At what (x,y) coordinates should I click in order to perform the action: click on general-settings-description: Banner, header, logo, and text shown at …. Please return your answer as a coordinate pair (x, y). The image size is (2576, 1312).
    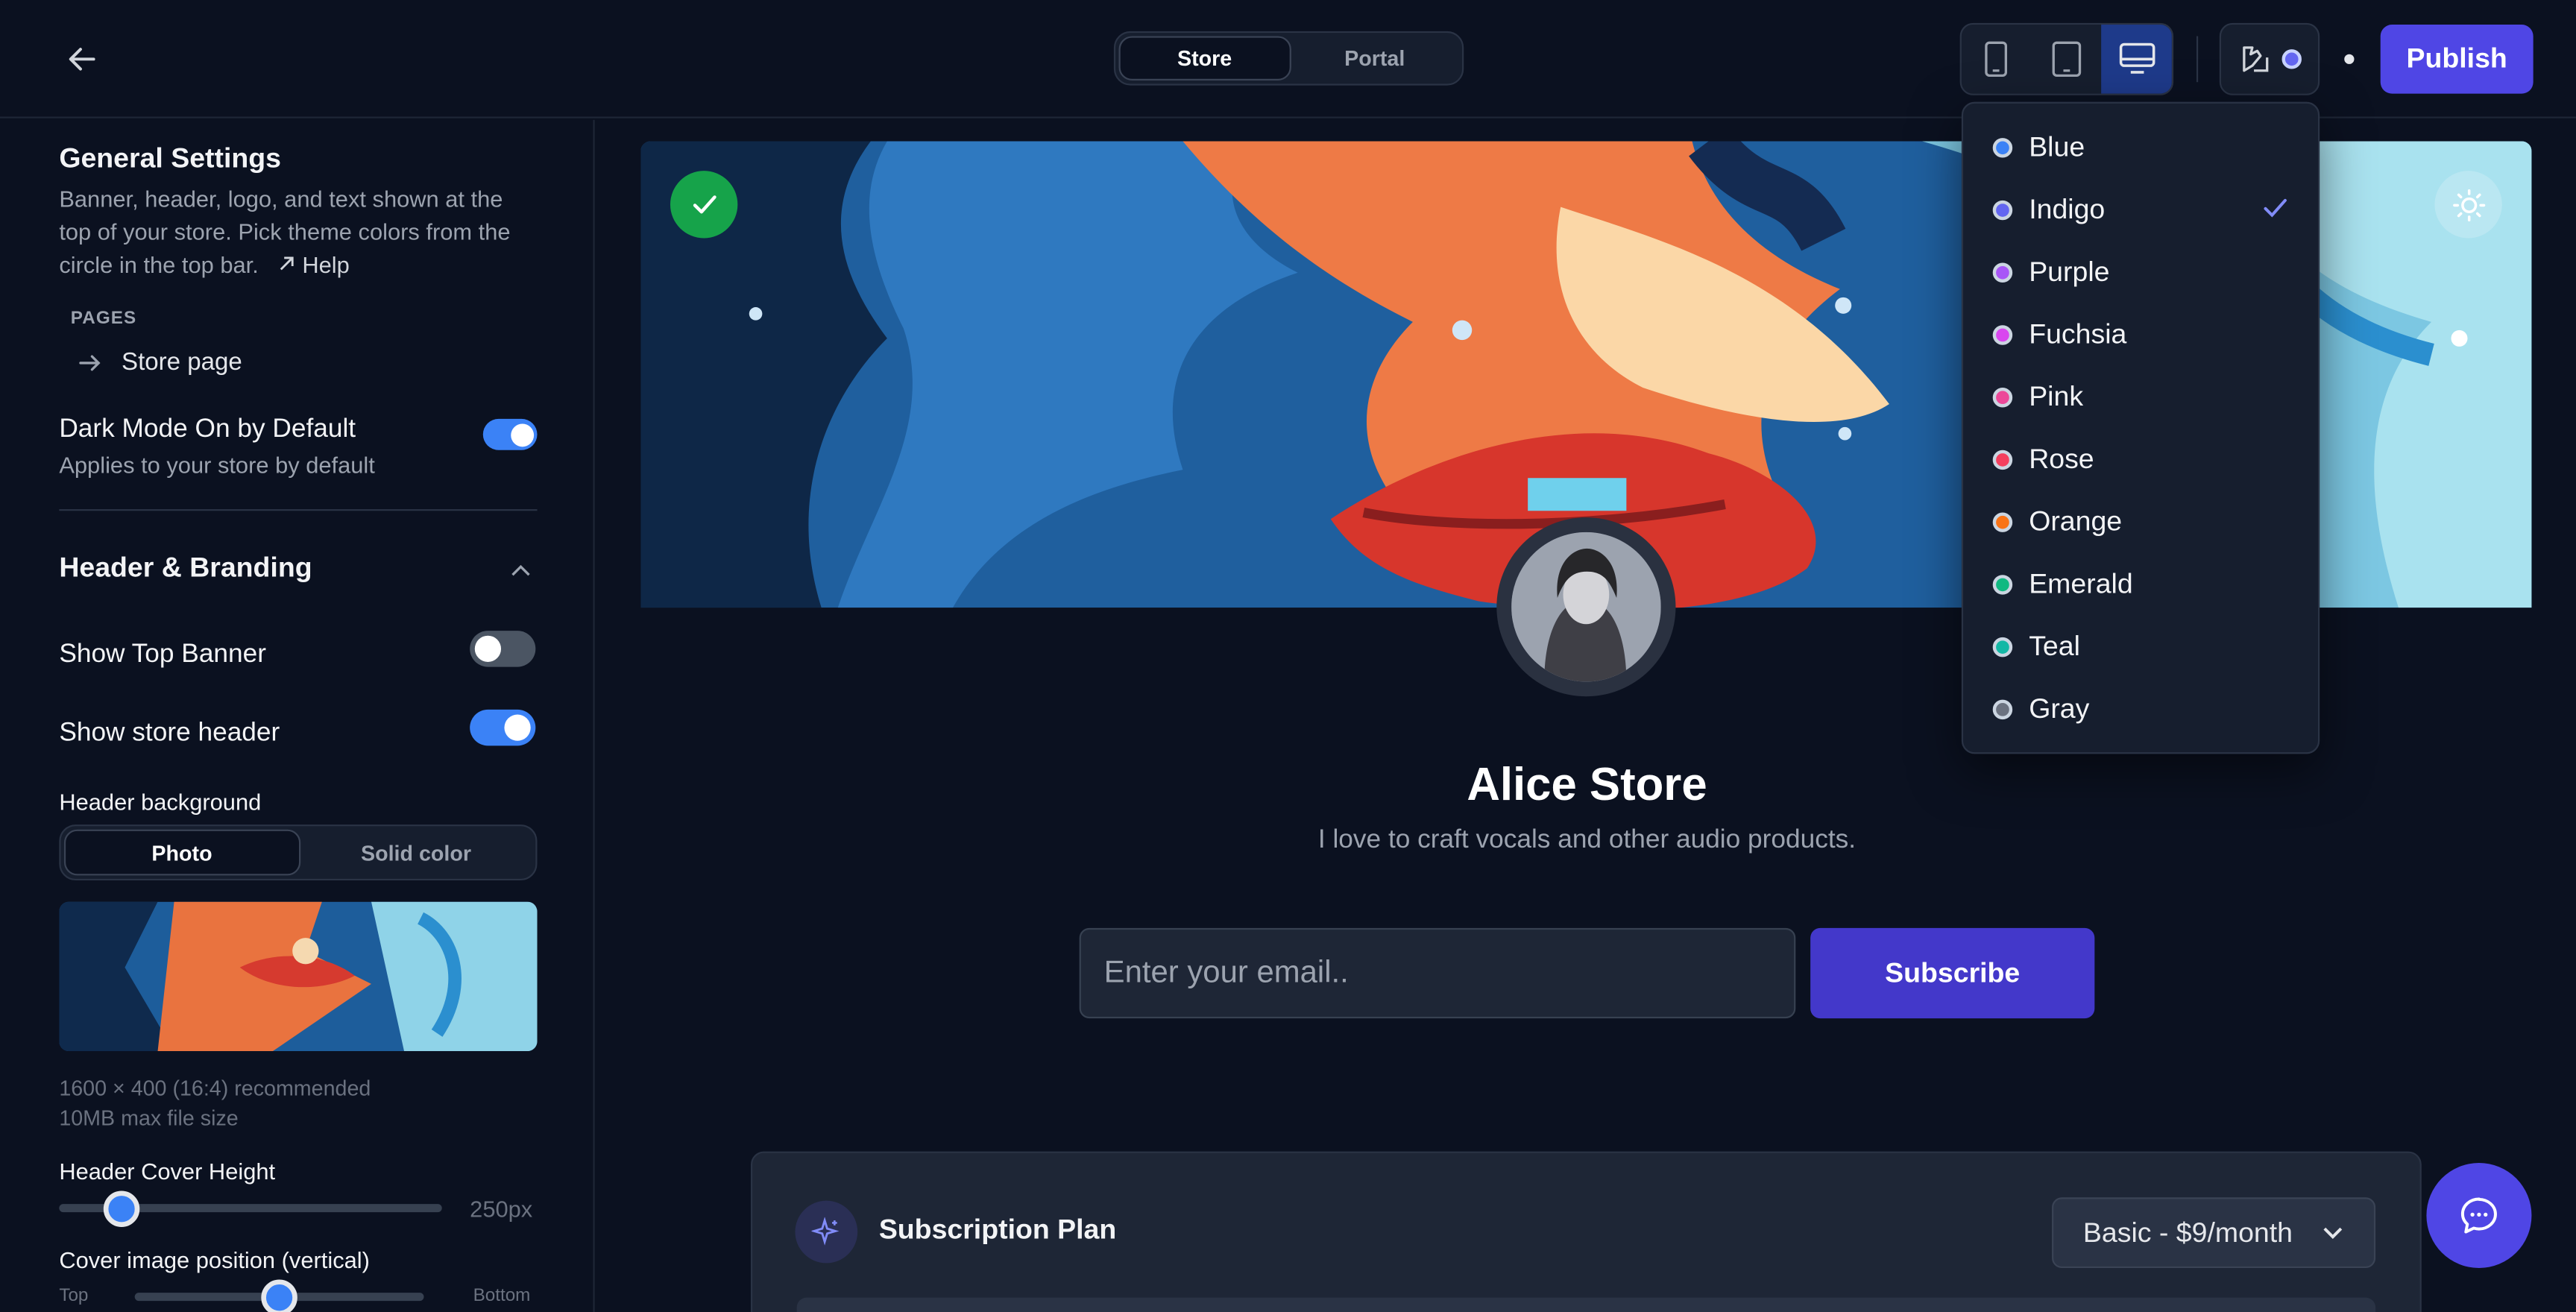
    Looking at the image, I should click on (298, 232).